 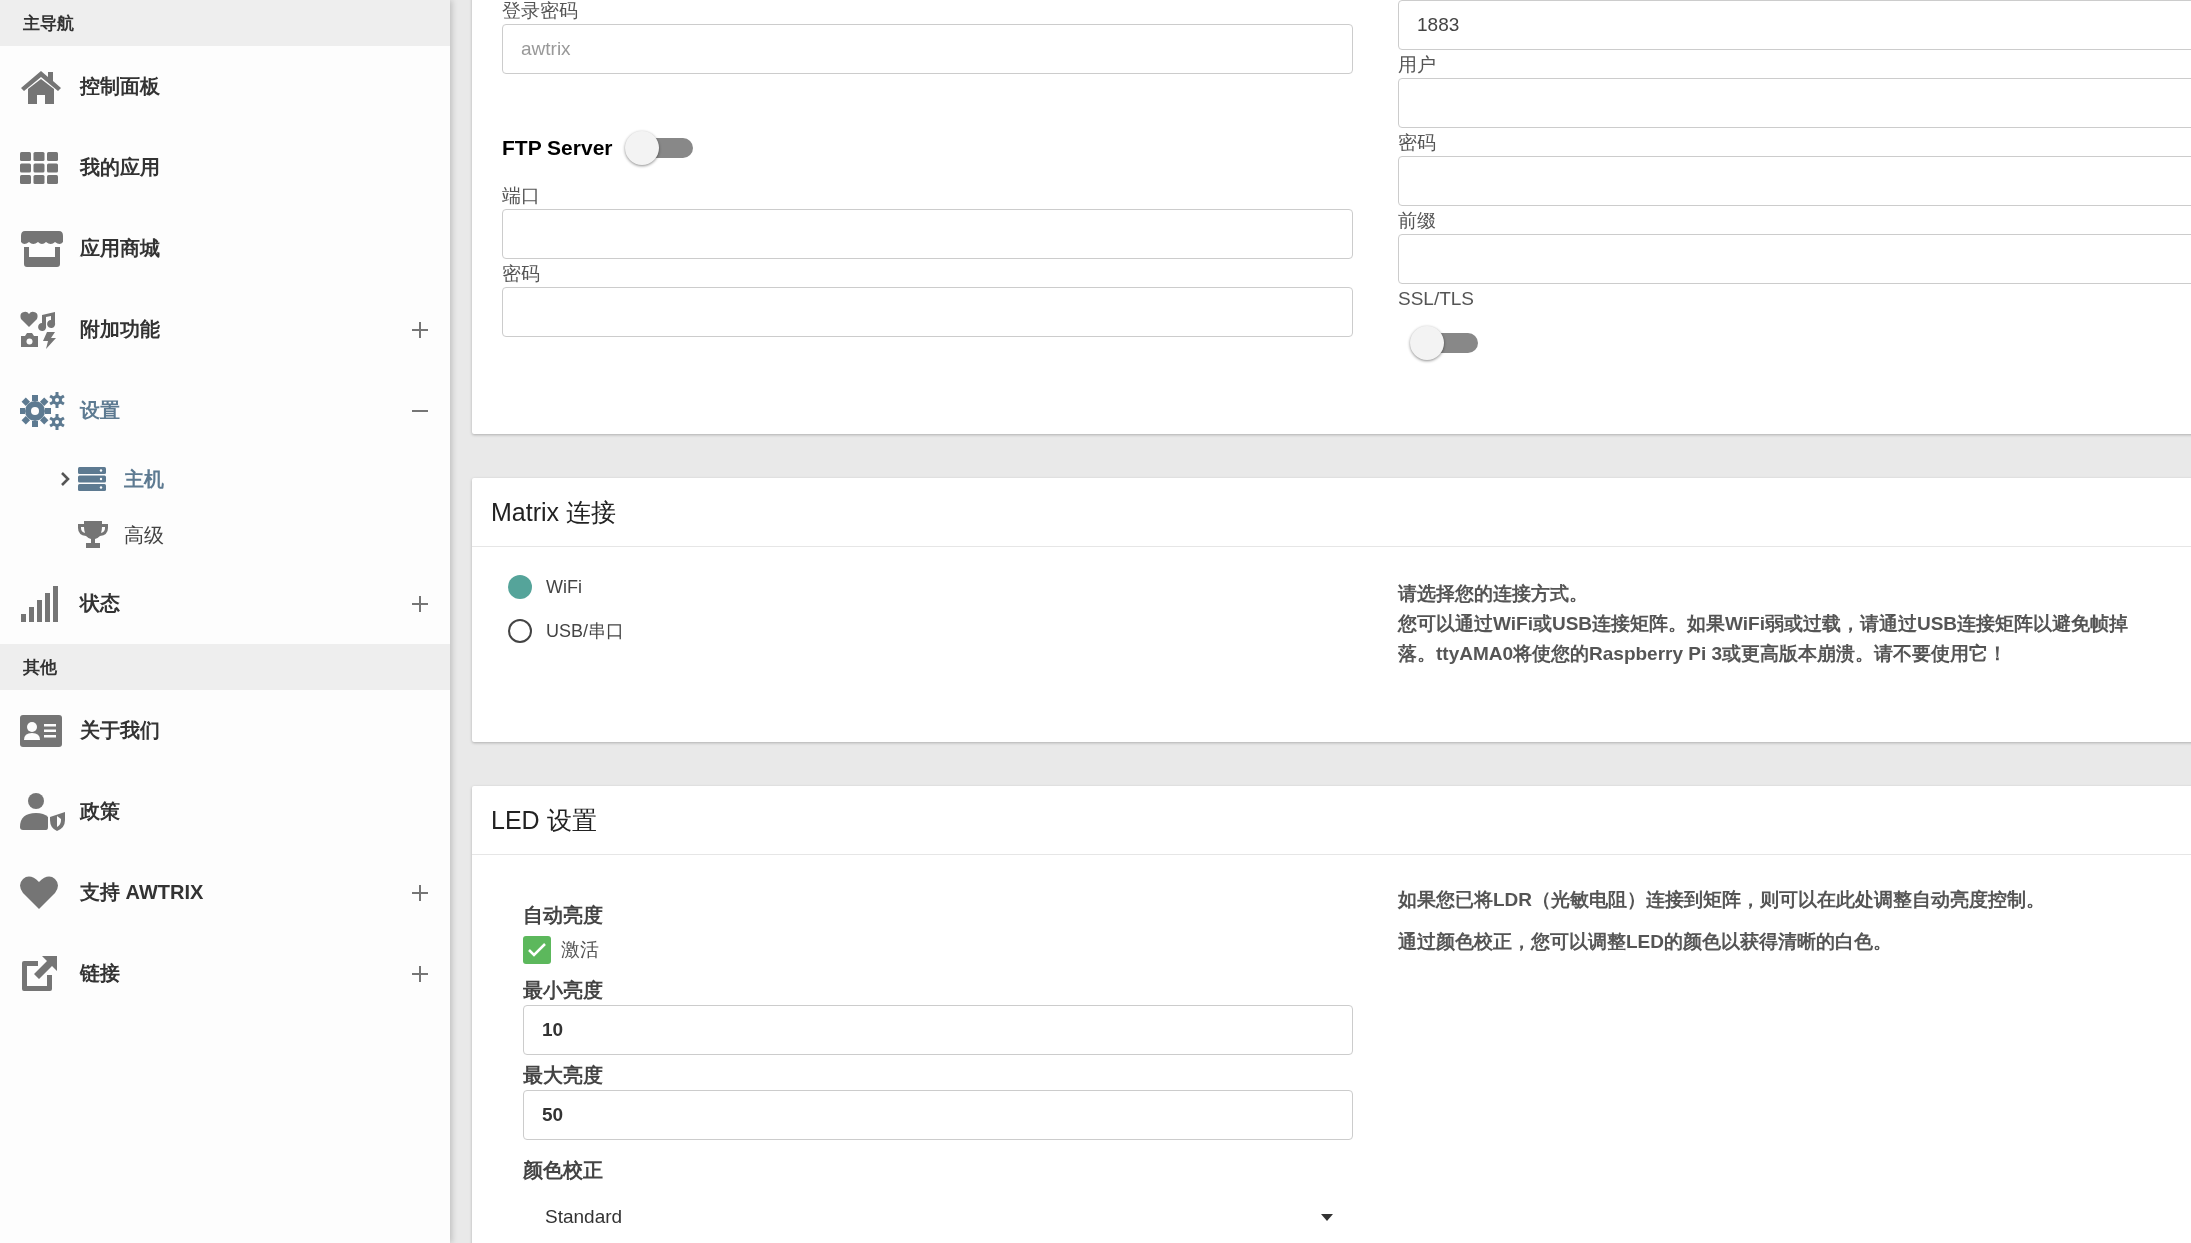 What do you see at coordinates (225, 248) in the screenshot?
I see `sidebar-item: 应用商城` at bounding box center [225, 248].